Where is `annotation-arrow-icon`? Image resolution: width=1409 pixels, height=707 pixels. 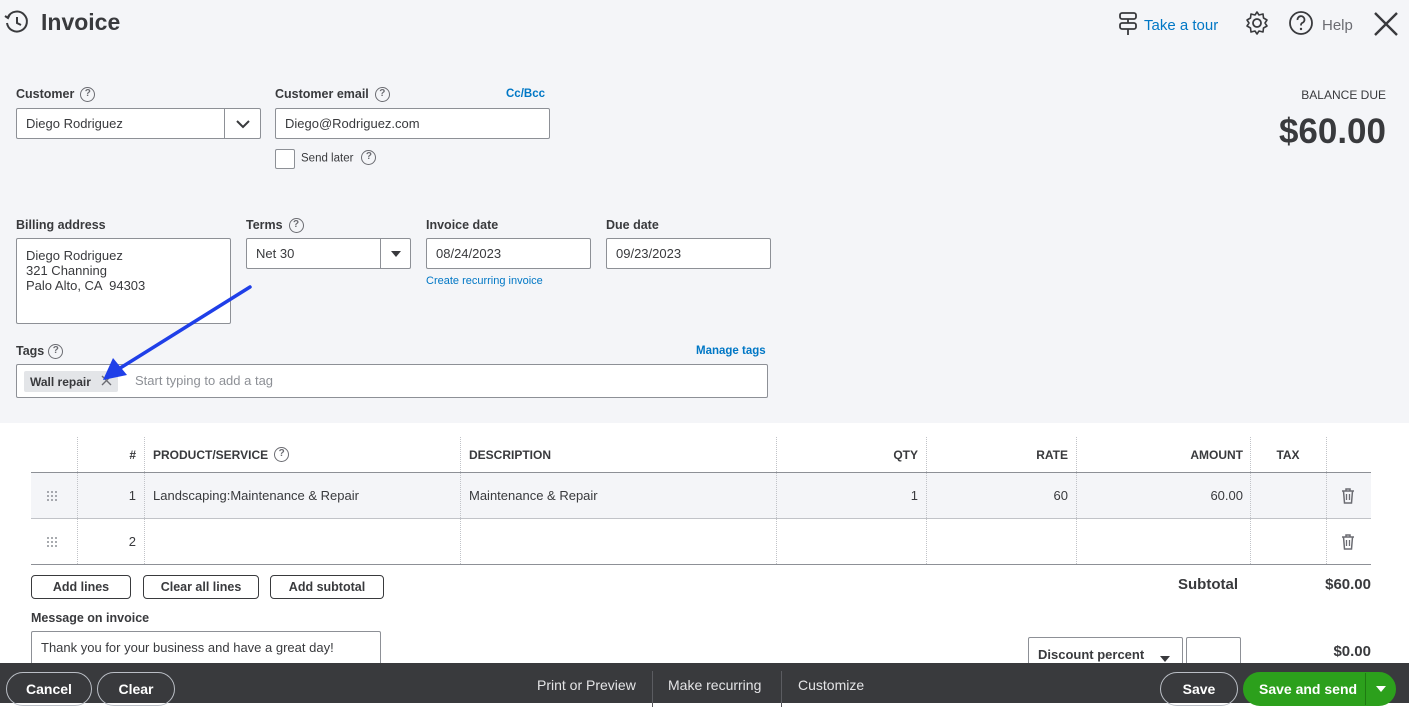 annotation-arrow-icon is located at coordinates (177, 332).